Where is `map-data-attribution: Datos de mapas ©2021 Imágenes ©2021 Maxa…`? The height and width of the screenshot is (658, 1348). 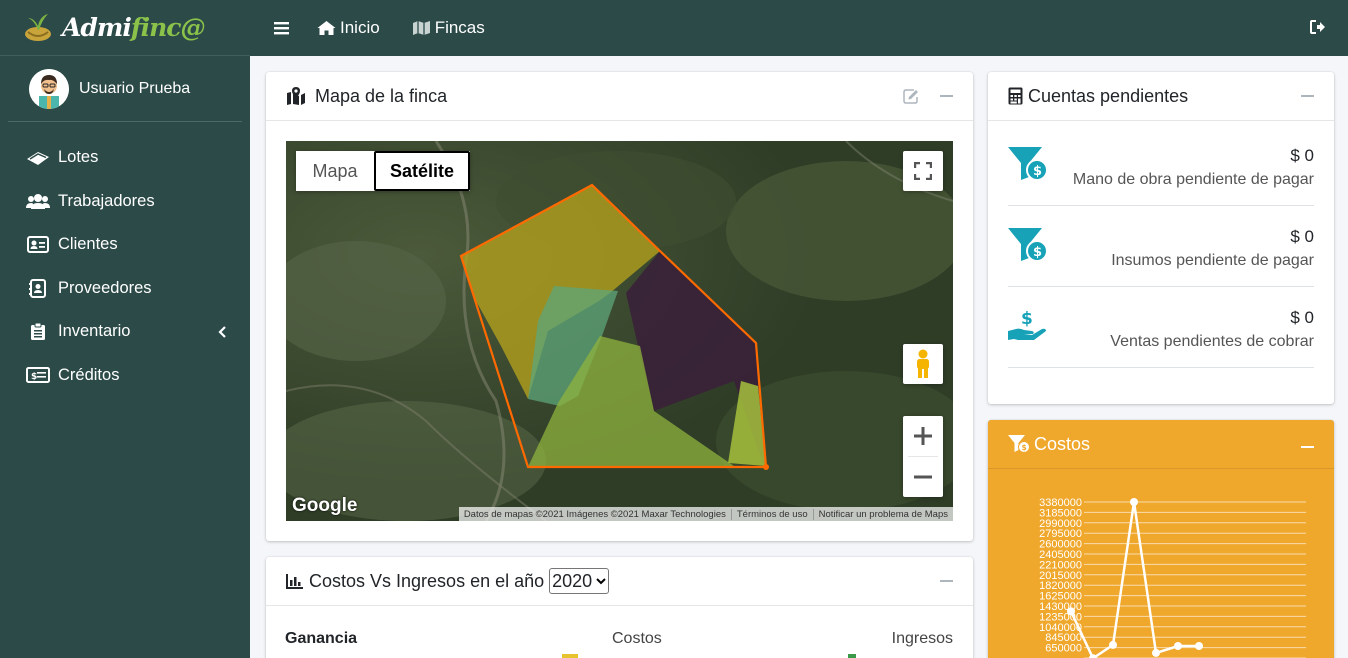 map-data-attribution: Datos de mapas ©2021 Imágenes ©2021 Maxa… is located at coordinates (594, 514).